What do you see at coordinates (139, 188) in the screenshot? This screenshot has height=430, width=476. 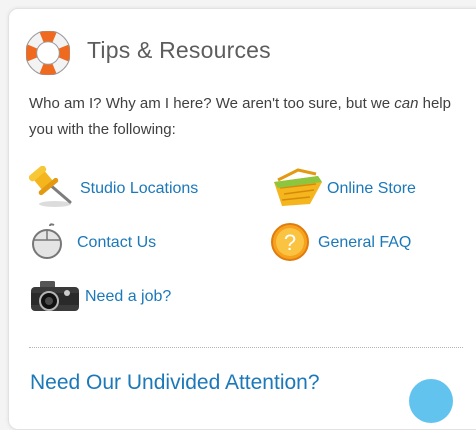 I see `studio-locations-label: Studio Locations` at bounding box center [139, 188].